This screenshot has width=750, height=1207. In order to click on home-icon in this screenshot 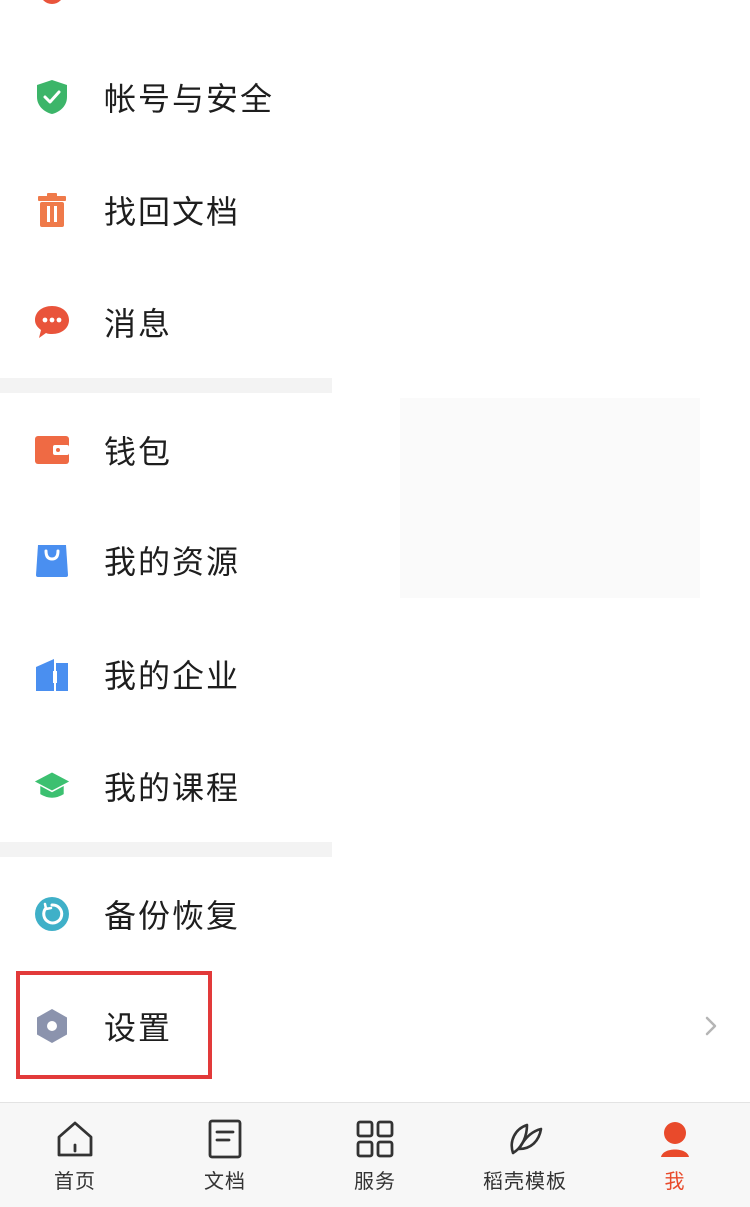, I will do `click(75, 1139)`.